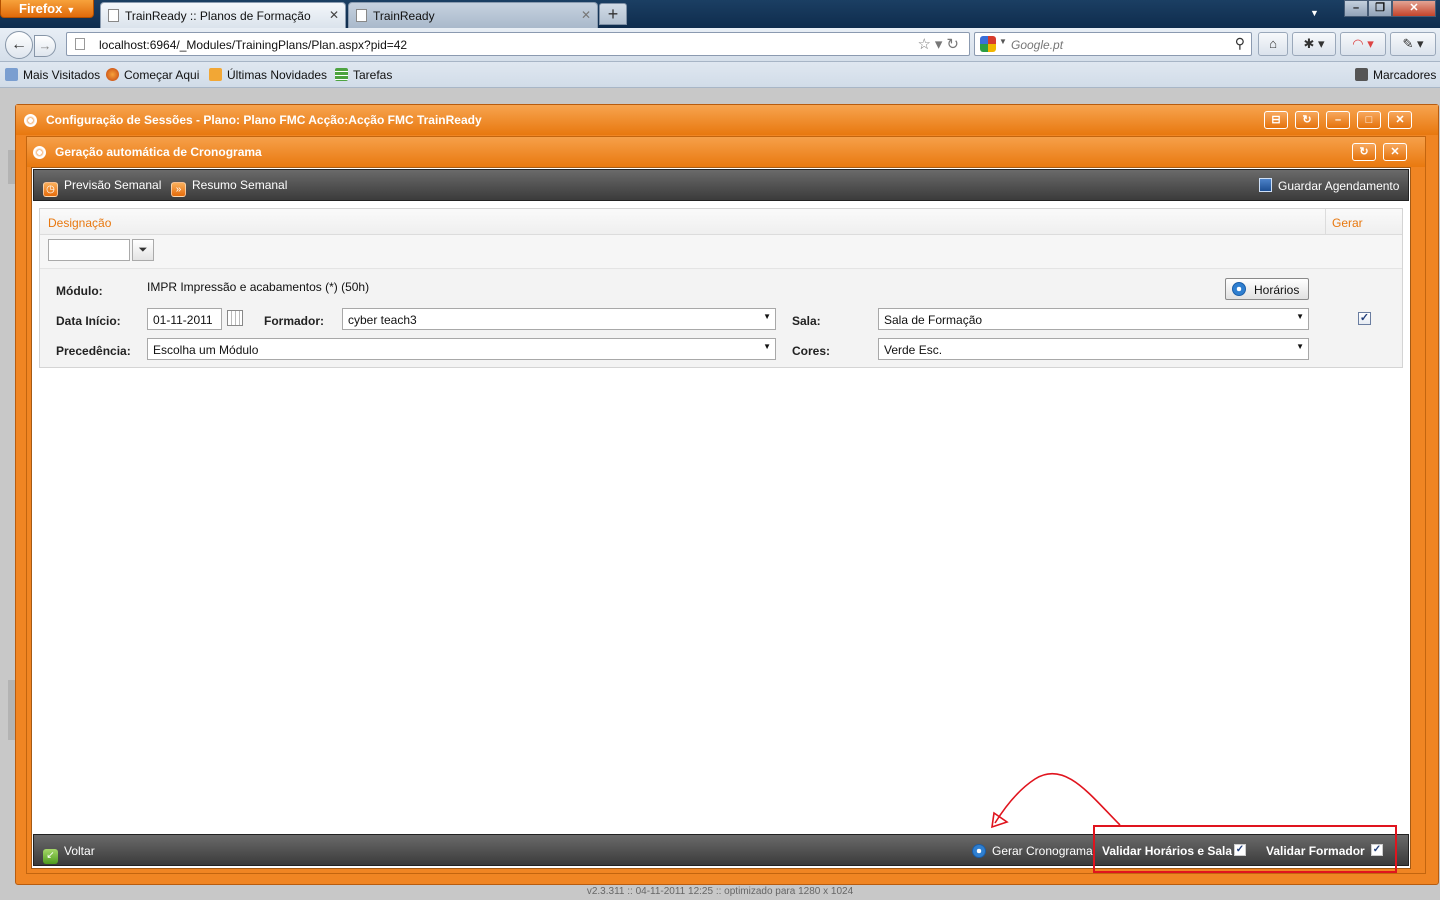  Describe the element at coordinates (258, 287) in the screenshot. I see `module-value: IMPR Impressão e acabamentos (*) (50h)` at that location.